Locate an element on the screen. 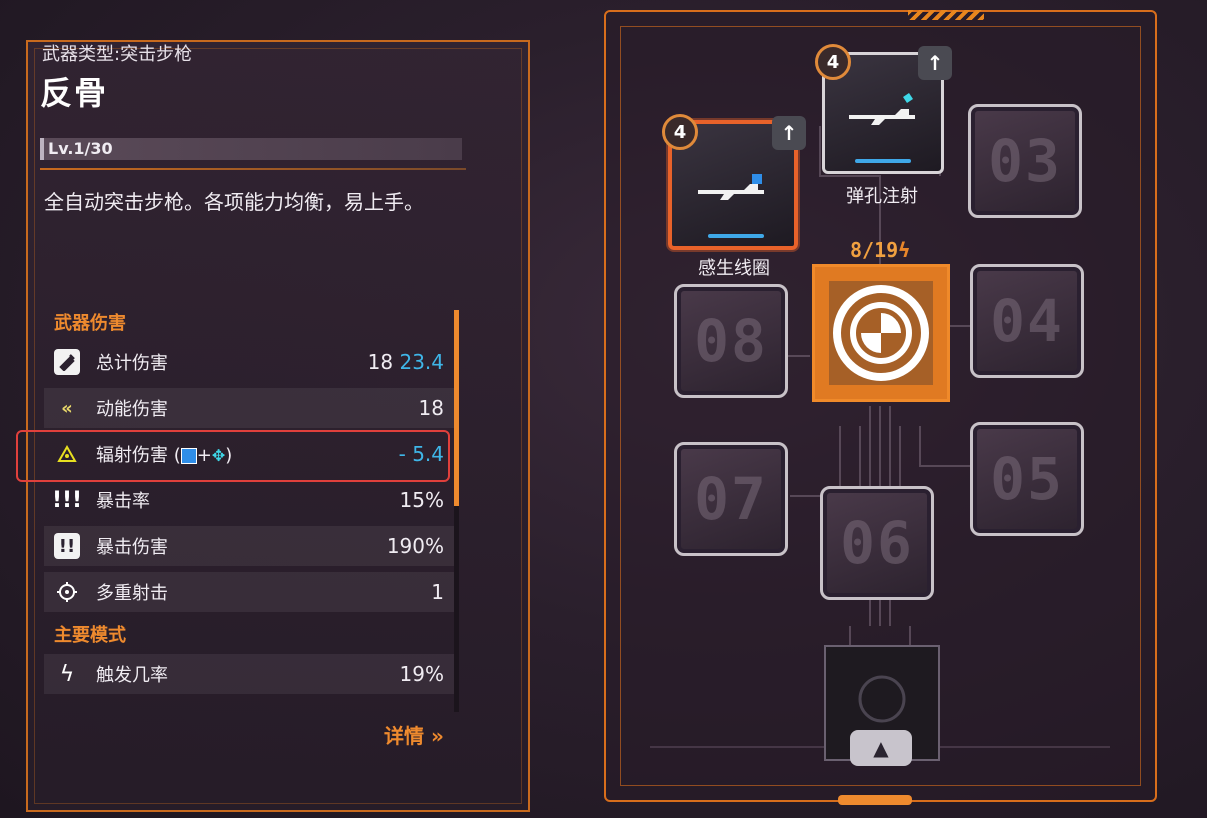 The height and width of the screenshot is (818, 1207). stat-crit-rate: !!! 暴击率 15% is located at coordinates (249, 500).